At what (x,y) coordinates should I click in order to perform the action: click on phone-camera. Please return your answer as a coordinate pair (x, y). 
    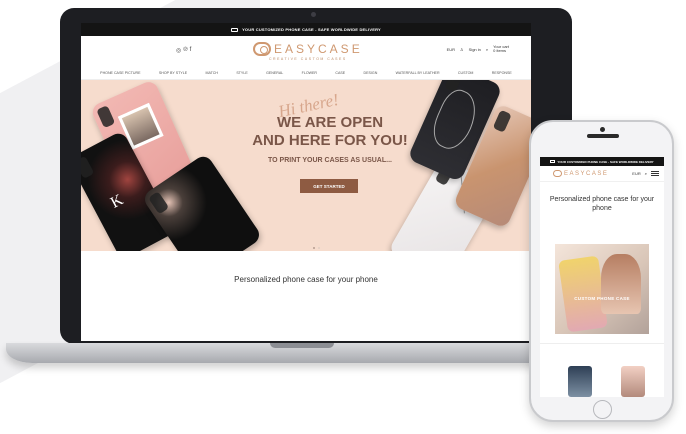
    Looking at the image, I should click on (602, 129).